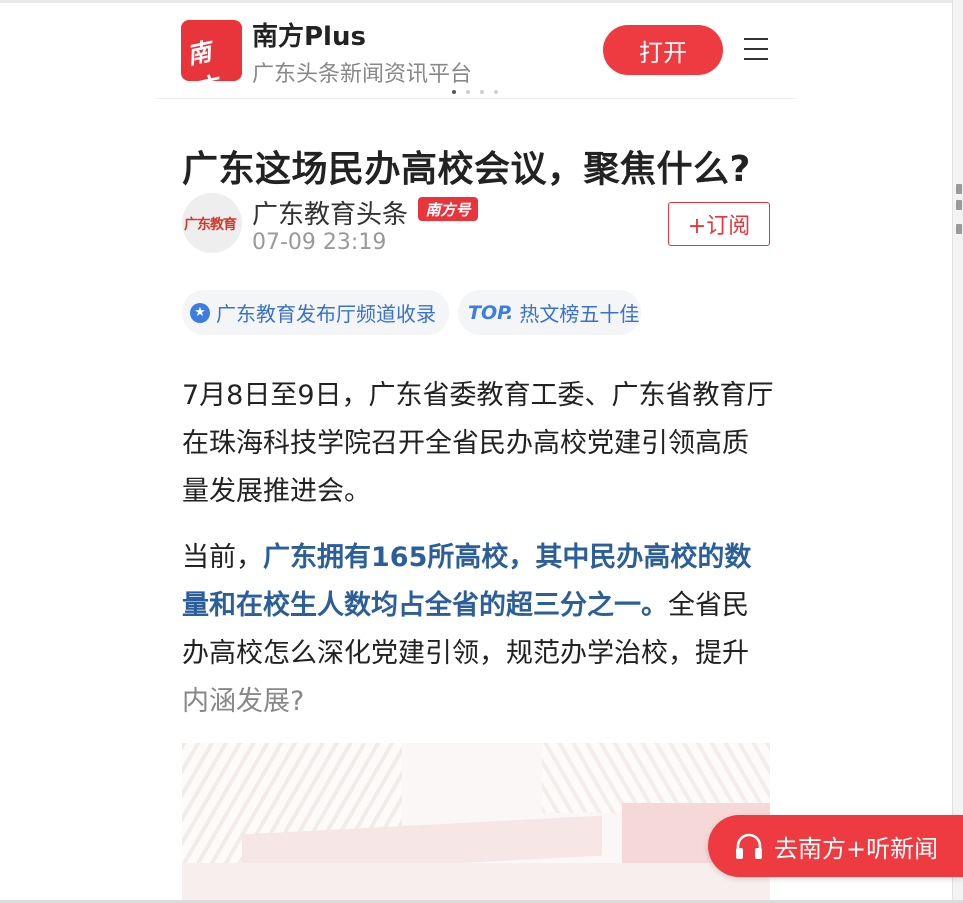  I want to click on photo-floor, so click(476, 883).